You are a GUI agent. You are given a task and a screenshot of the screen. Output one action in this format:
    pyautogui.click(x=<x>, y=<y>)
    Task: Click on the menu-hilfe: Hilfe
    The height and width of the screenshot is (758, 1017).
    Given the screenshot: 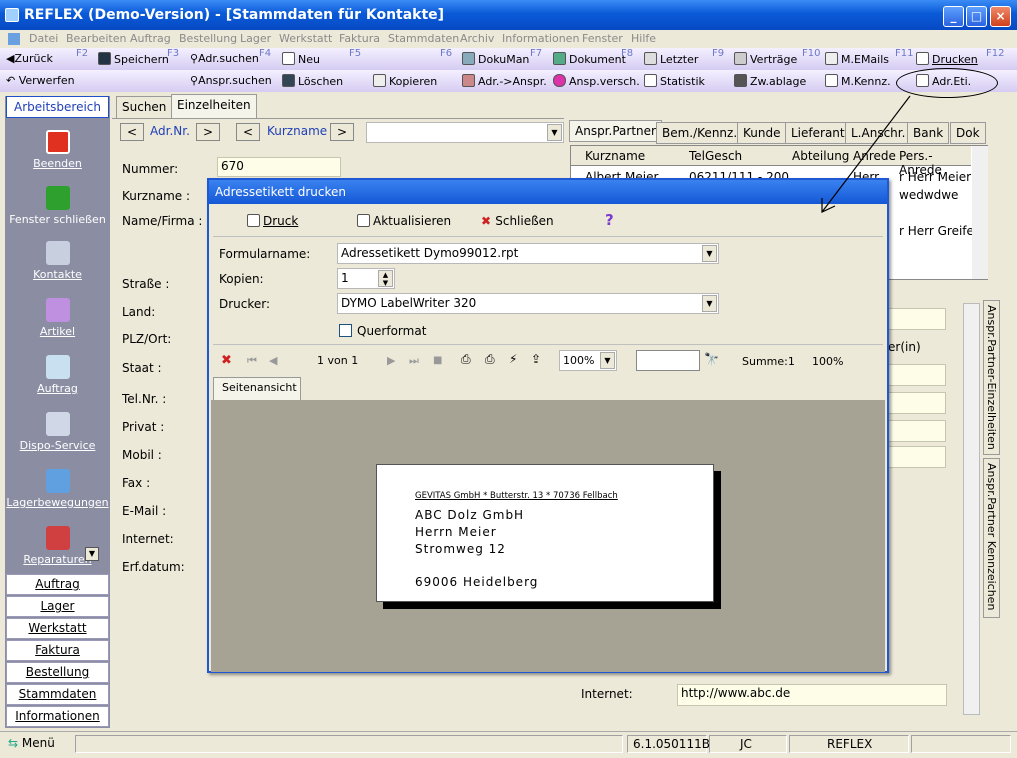 What is the action you would take?
    pyautogui.click(x=643, y=38)
    